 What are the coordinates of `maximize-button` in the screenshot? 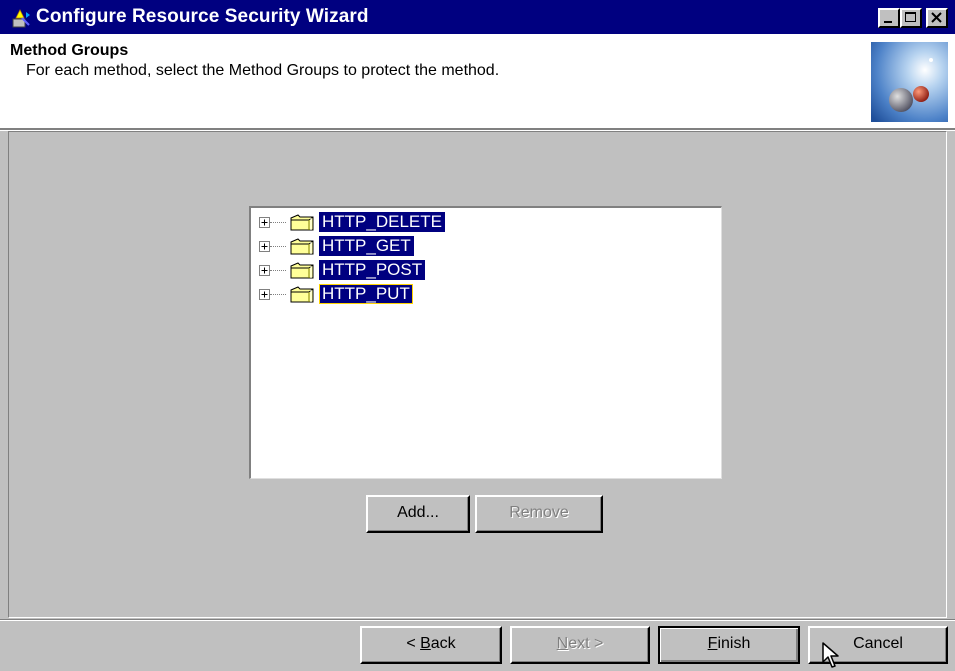 It's located at (911, 18).